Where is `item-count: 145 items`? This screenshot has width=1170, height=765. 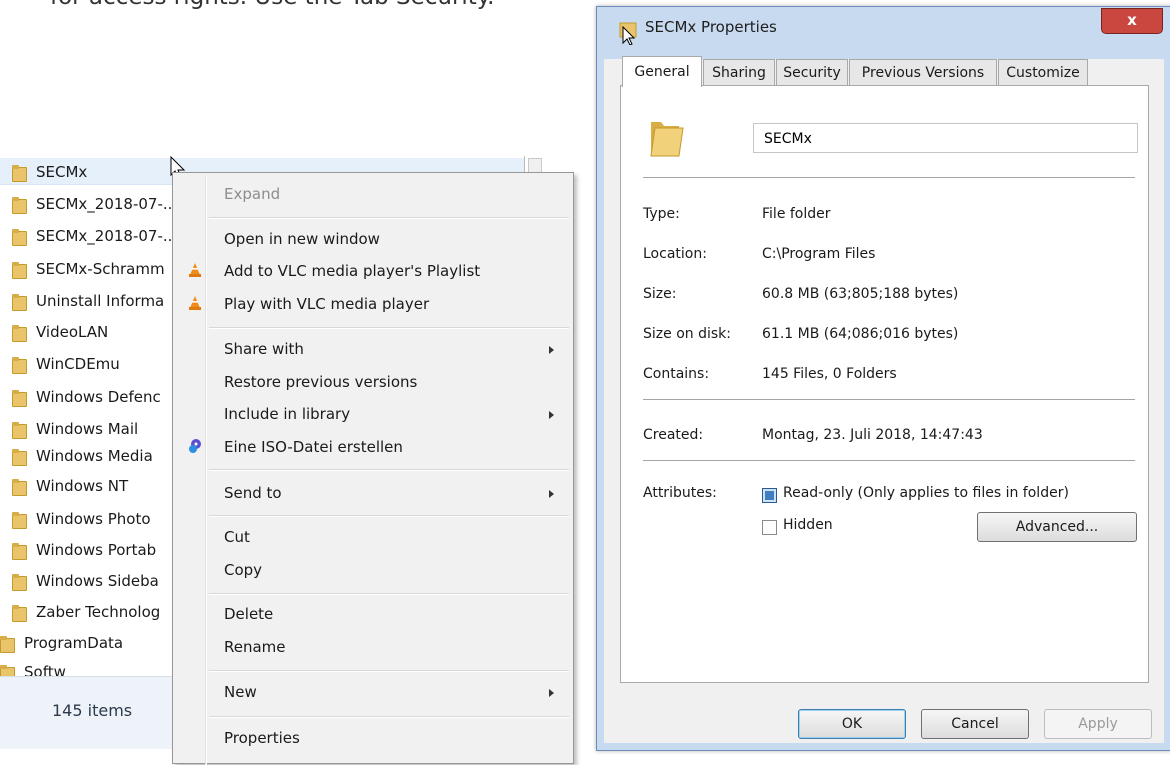
item-count: 145 items is located at coordinates (92, 710).